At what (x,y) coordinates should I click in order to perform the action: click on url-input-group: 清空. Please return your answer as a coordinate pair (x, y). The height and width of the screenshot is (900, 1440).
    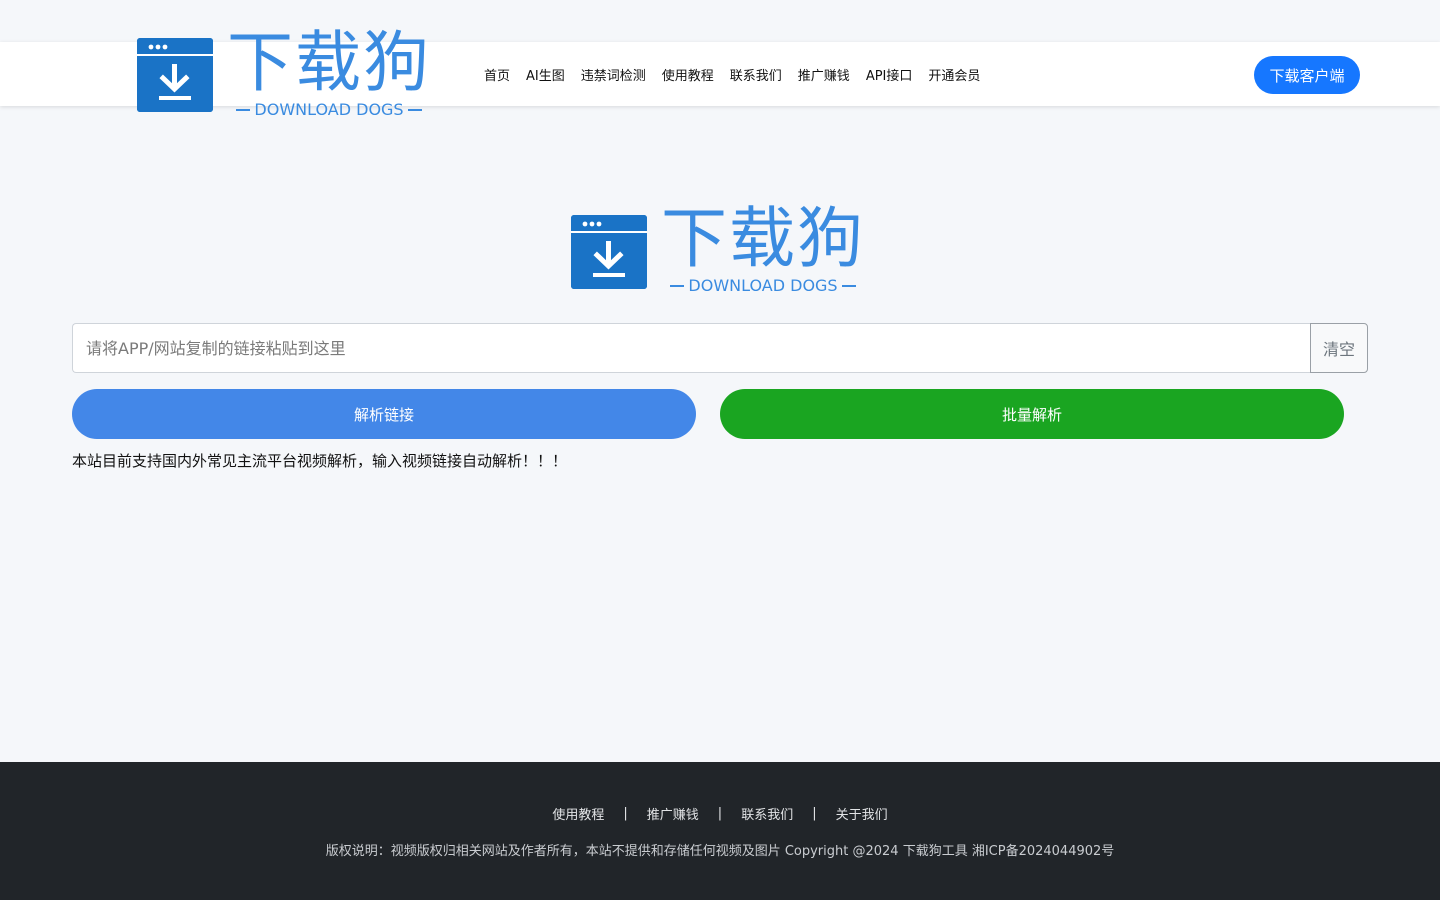
    Looking at the image, I should click on (720, 348).